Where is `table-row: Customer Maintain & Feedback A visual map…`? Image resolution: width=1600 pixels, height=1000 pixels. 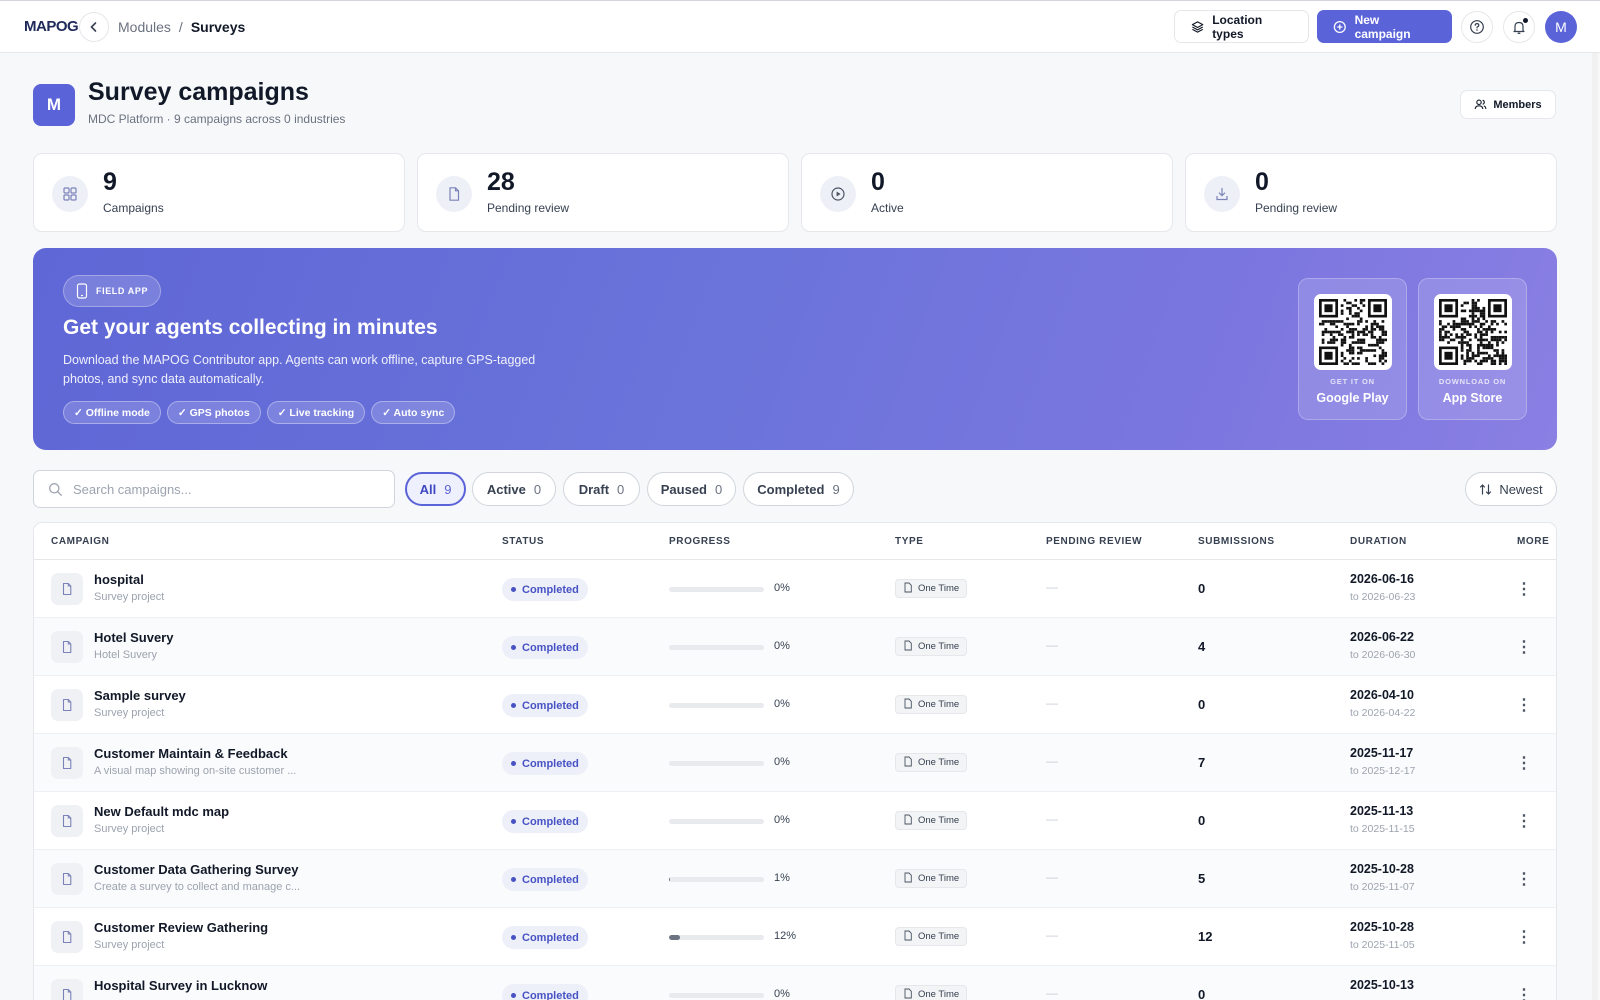
table-row: Customer Maintain & Feedback A visual map… is located at coordinates (795, 763).